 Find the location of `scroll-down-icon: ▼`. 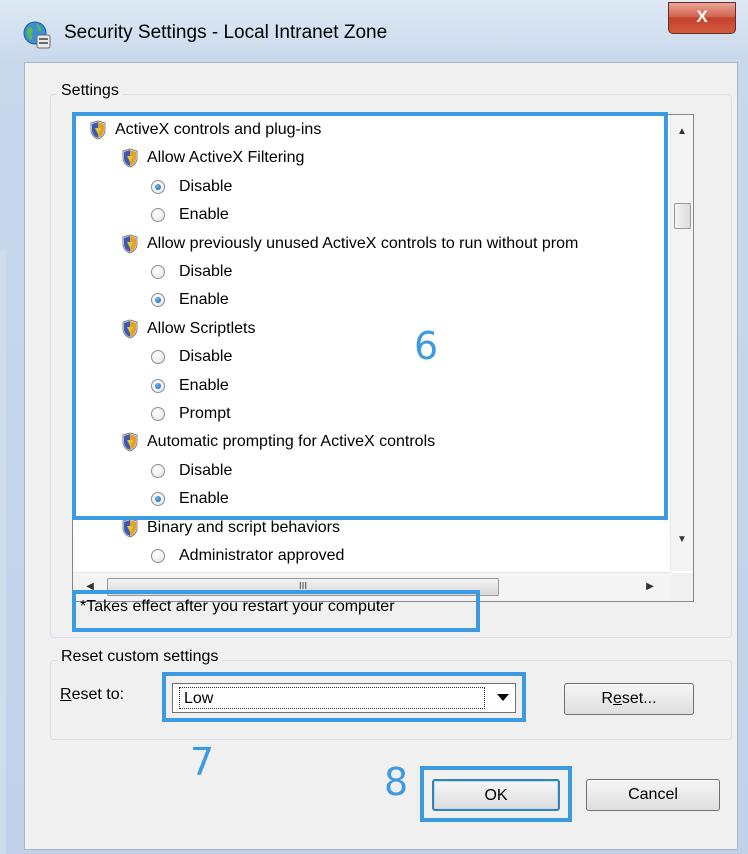

scroll-down-icon: ▼ is located at coordinates (682, 540).